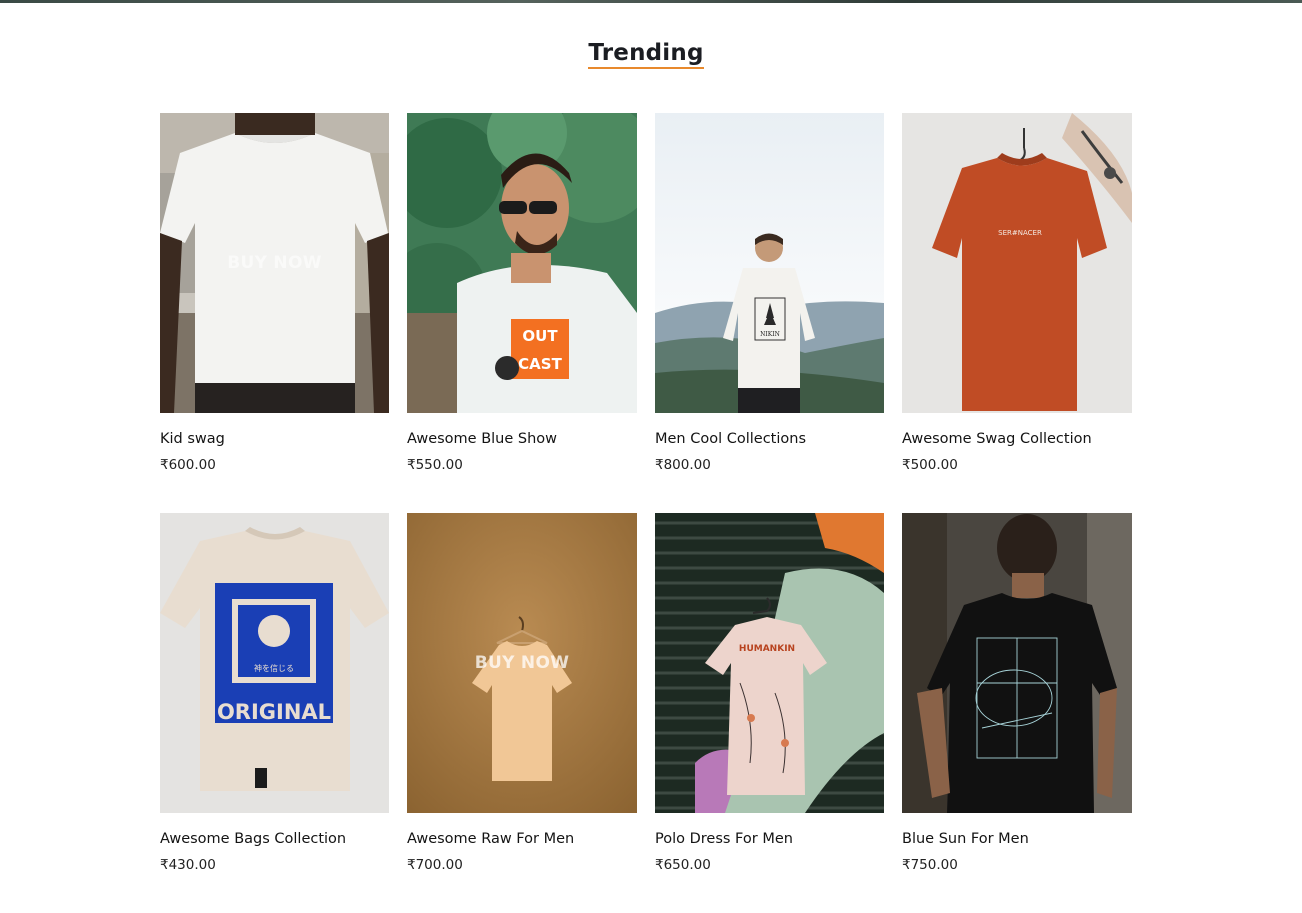 Image resolution: width=1302 pixels, height=913 pixels. What do you see at coordinates (965, 839) in the screenshot?
I see `product-name: Blue Sun For Men` at bounding box center [965, 839].